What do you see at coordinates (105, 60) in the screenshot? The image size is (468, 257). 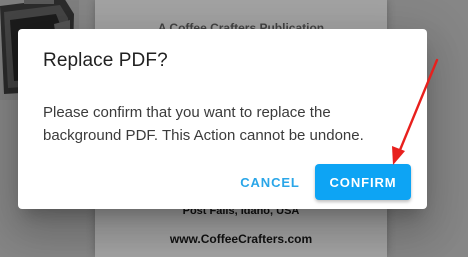 I see `dialog-title: Replace PDF?` at bounding box center [105, 60].